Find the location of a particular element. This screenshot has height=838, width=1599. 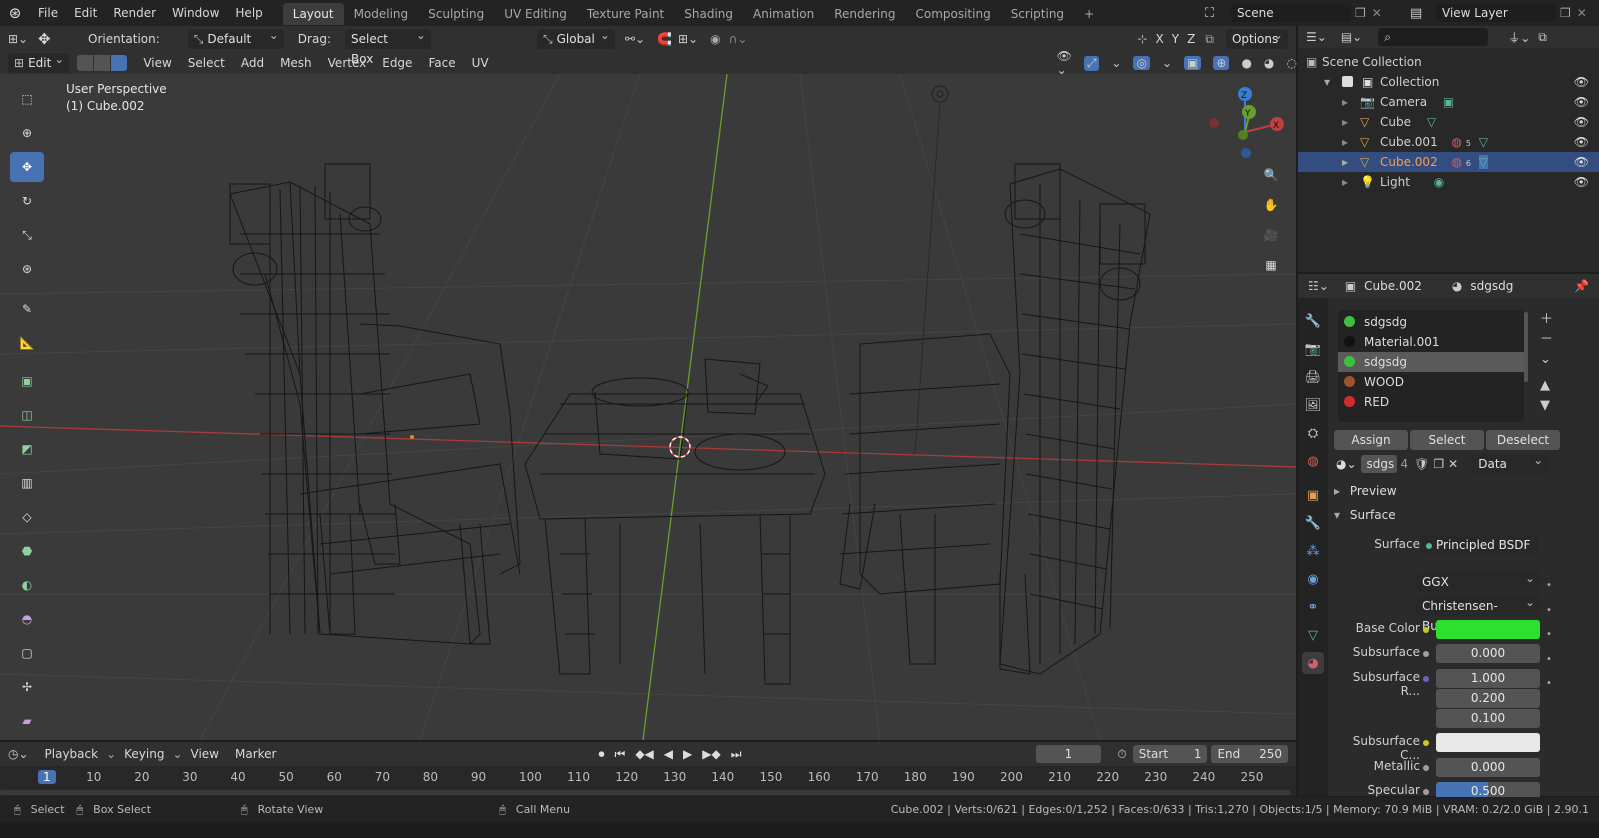

timeline-scrollbar is located at coordinates (645, 792).